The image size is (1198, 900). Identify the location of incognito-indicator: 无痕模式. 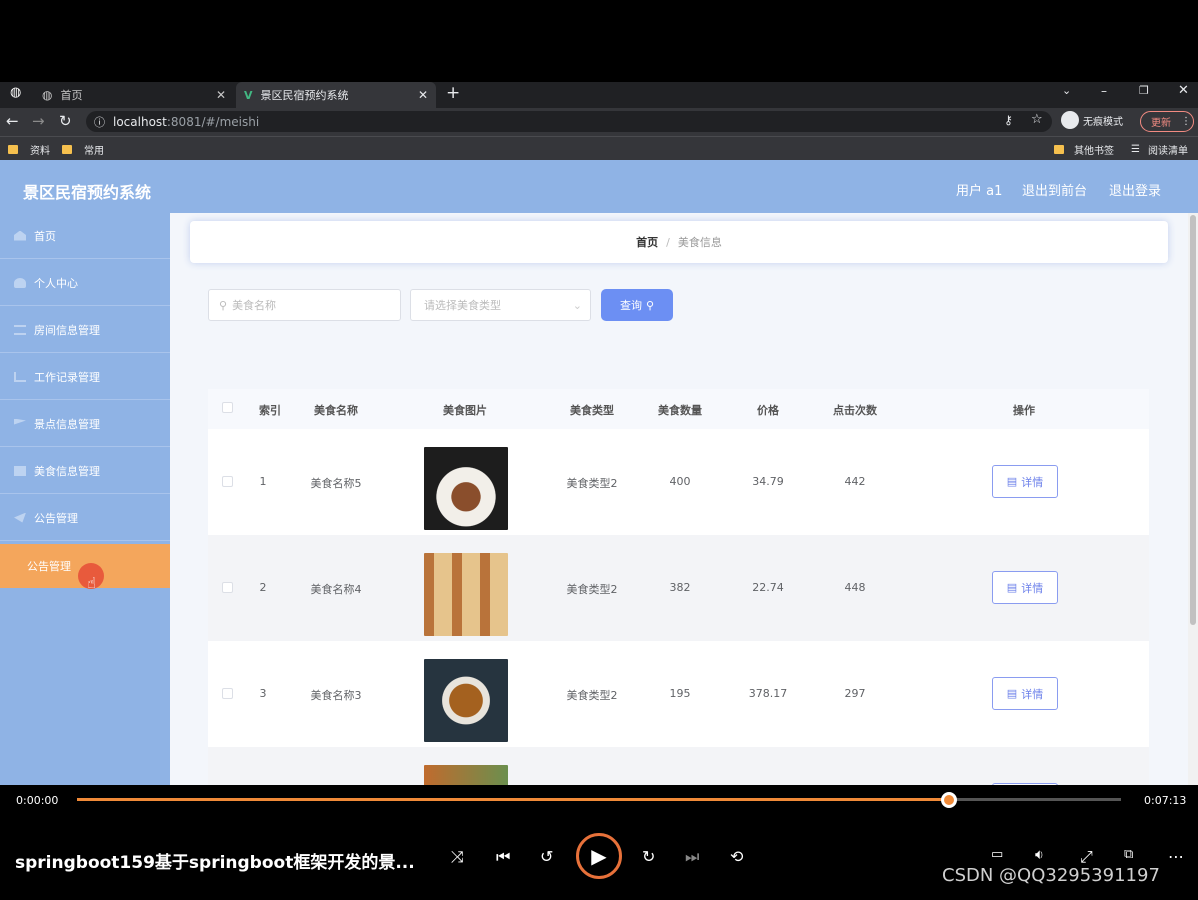
(1092, 120).